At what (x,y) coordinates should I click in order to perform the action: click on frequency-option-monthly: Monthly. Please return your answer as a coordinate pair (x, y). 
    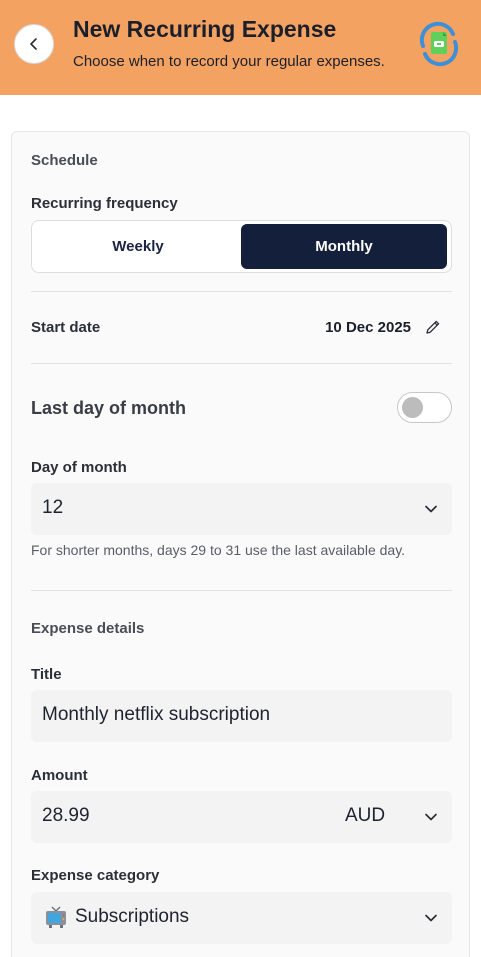
    Looking at the image, I should click on (344, 246).